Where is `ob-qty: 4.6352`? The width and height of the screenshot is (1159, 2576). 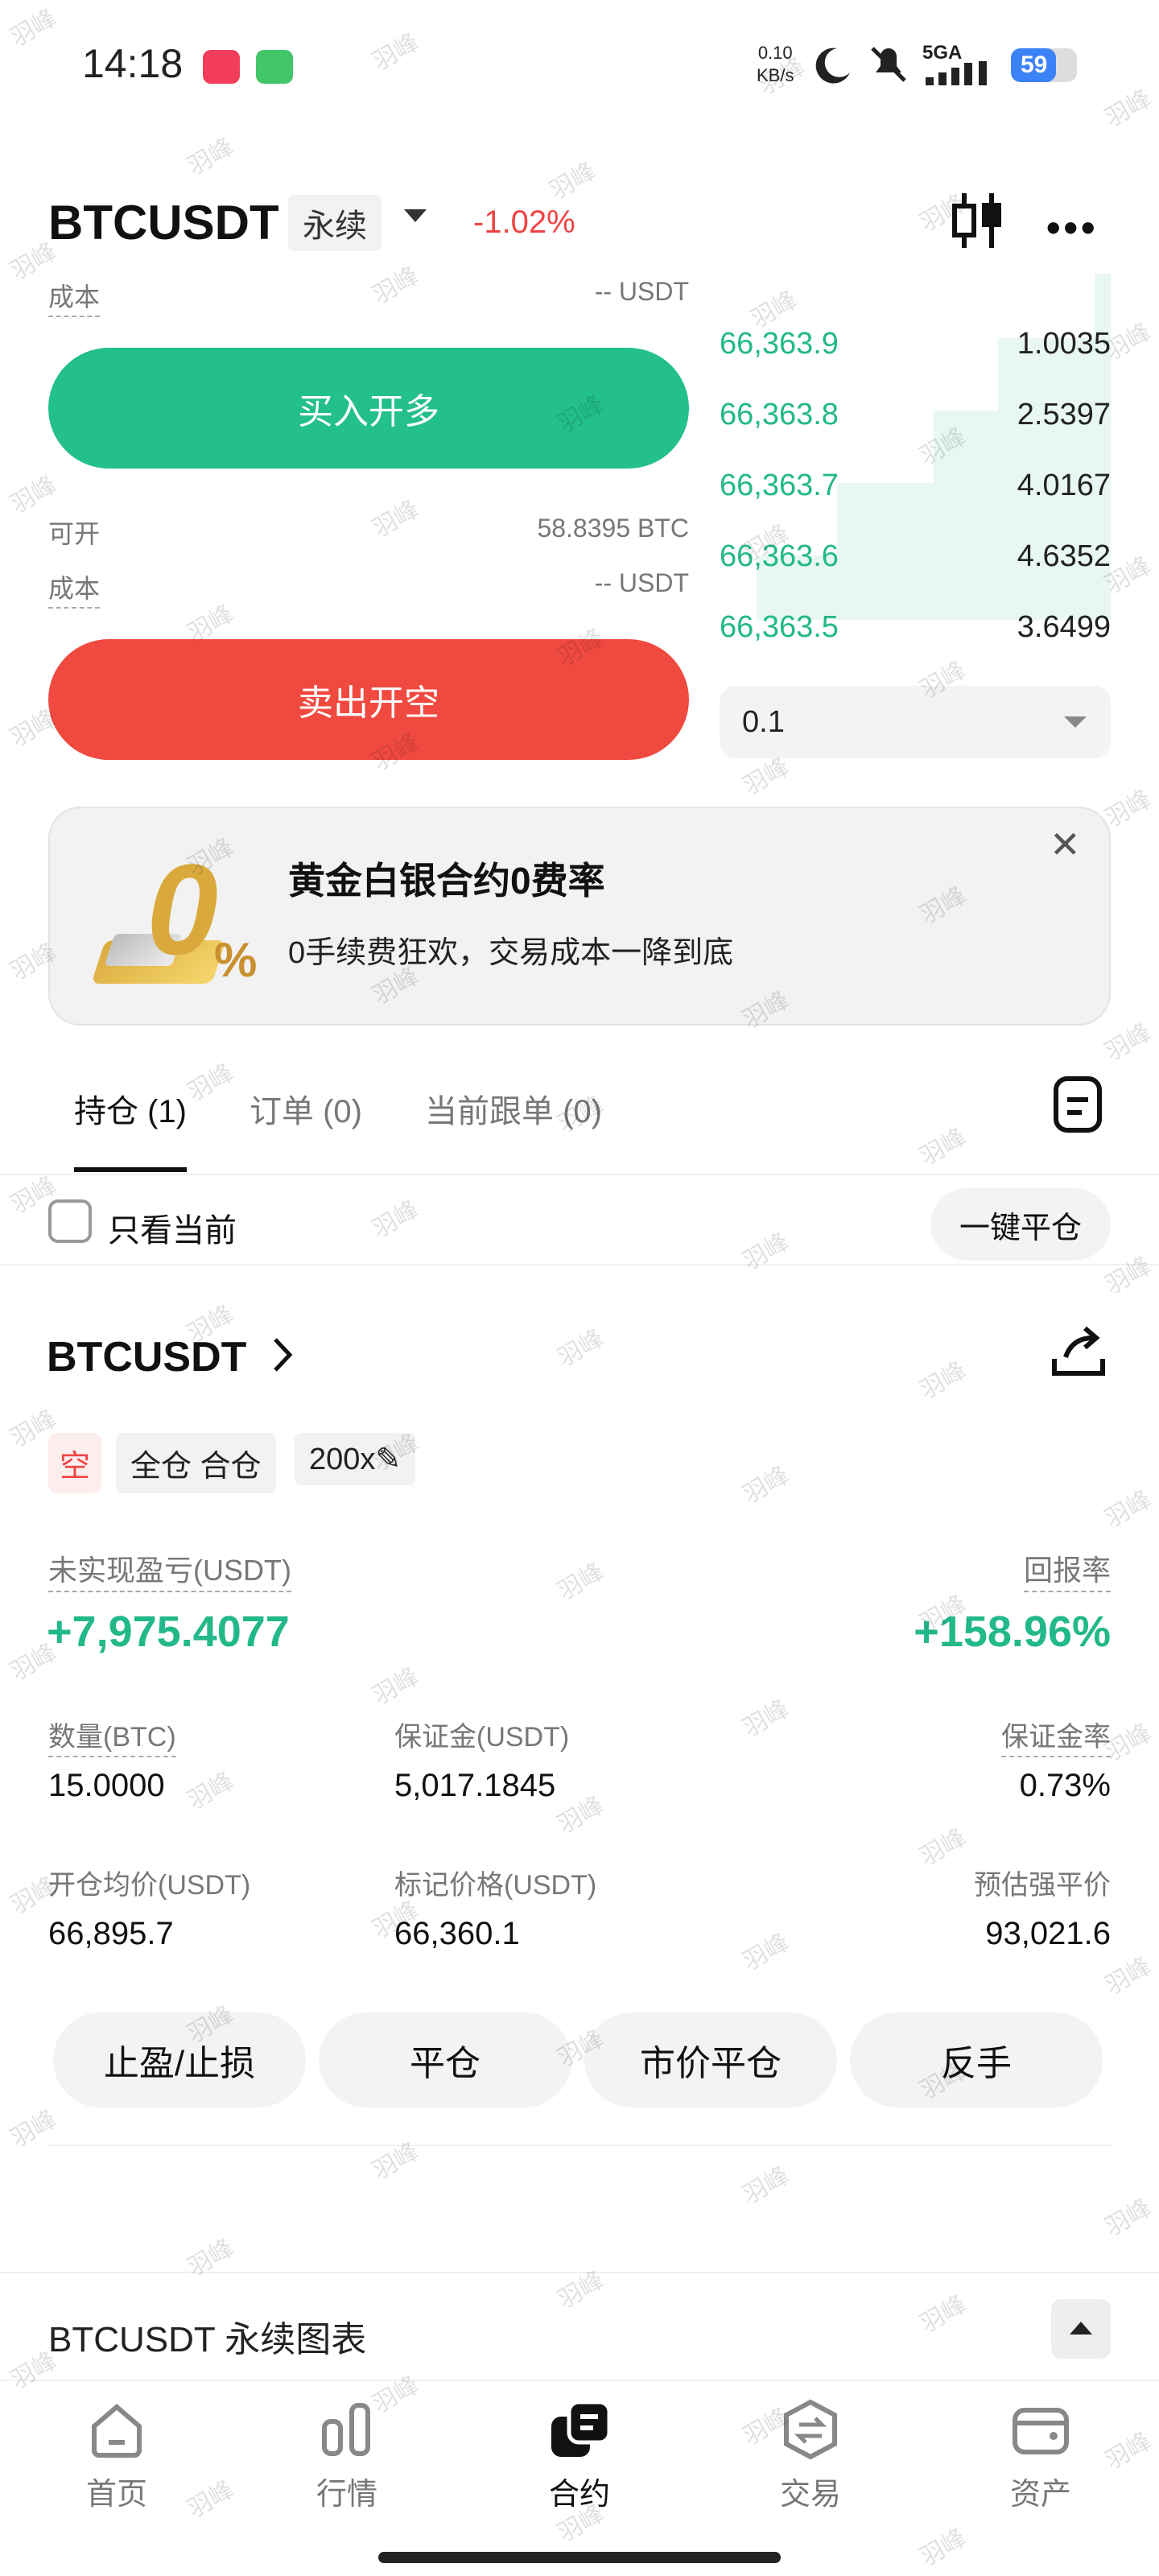
ob-qty: 4.6352 is located at coordinates (1064, 556).